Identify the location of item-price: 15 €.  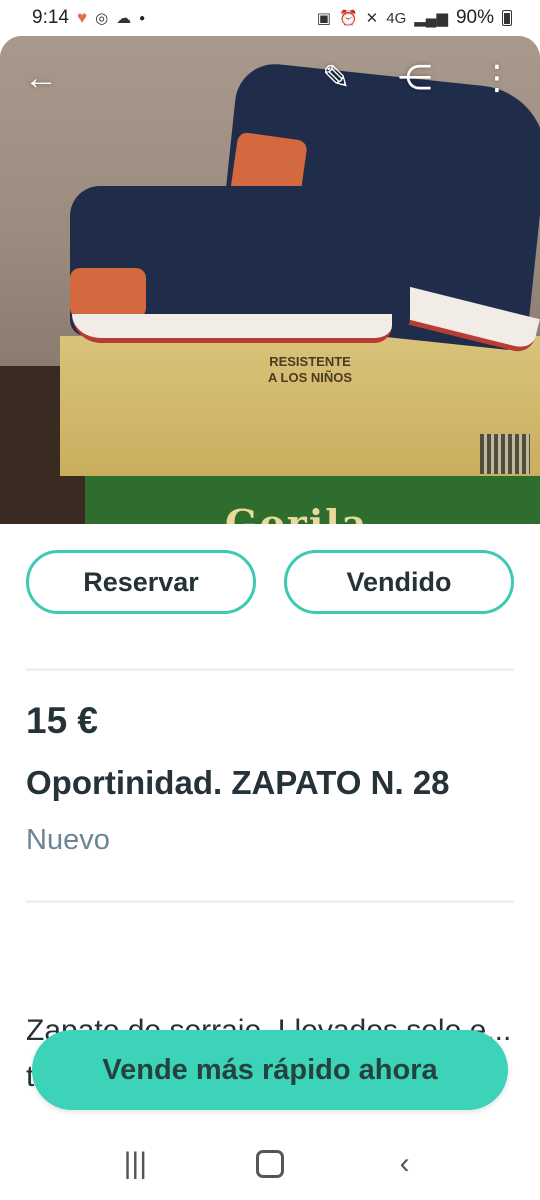
(62, 720).